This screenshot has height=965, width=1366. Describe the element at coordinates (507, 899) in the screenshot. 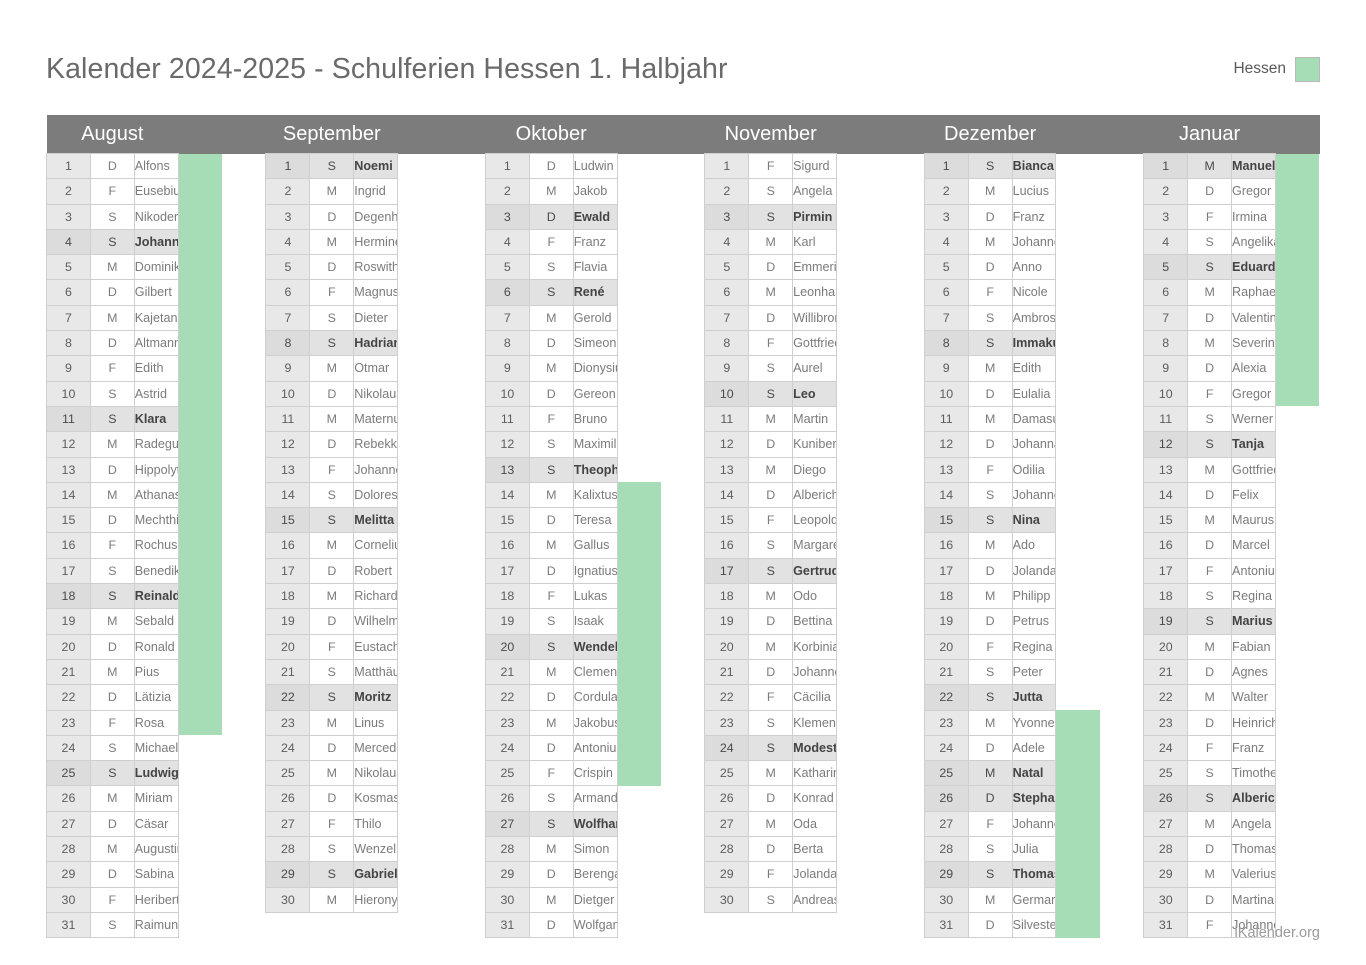

I see `day-number: 30` at that location.